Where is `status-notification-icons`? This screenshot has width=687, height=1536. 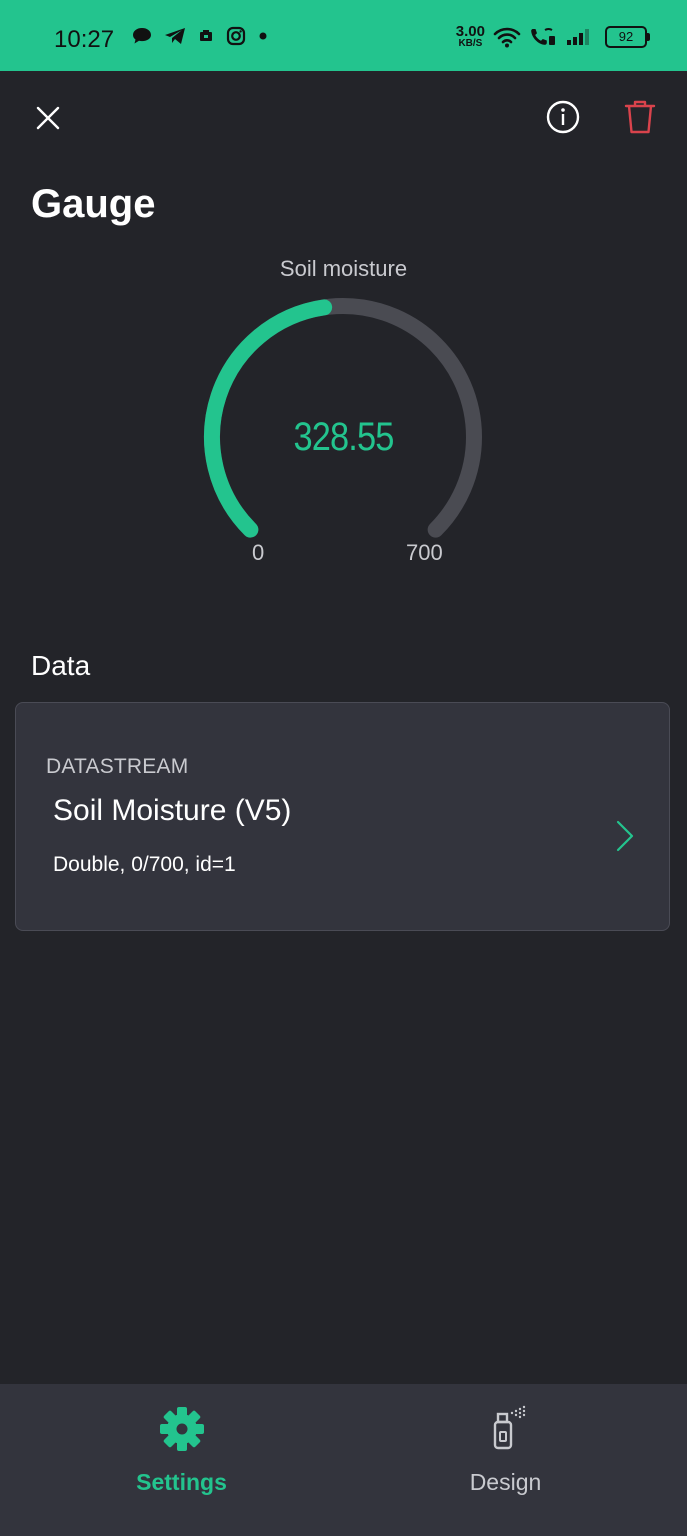
status-notification-icons is located at coordinates (200, 36).